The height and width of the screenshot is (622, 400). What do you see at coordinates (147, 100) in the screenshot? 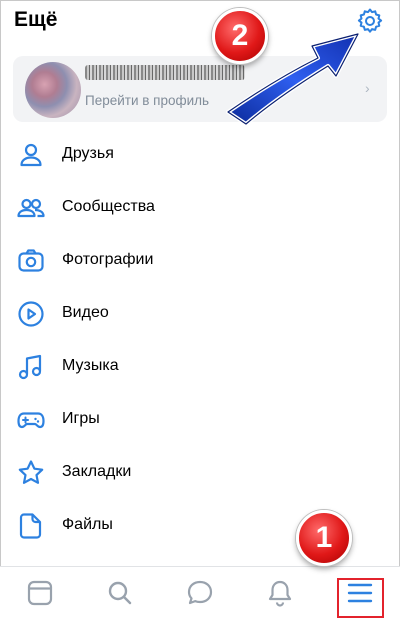
I see `go-to-profile-label: Перейти в профиль` at bounding box center [147, 100].